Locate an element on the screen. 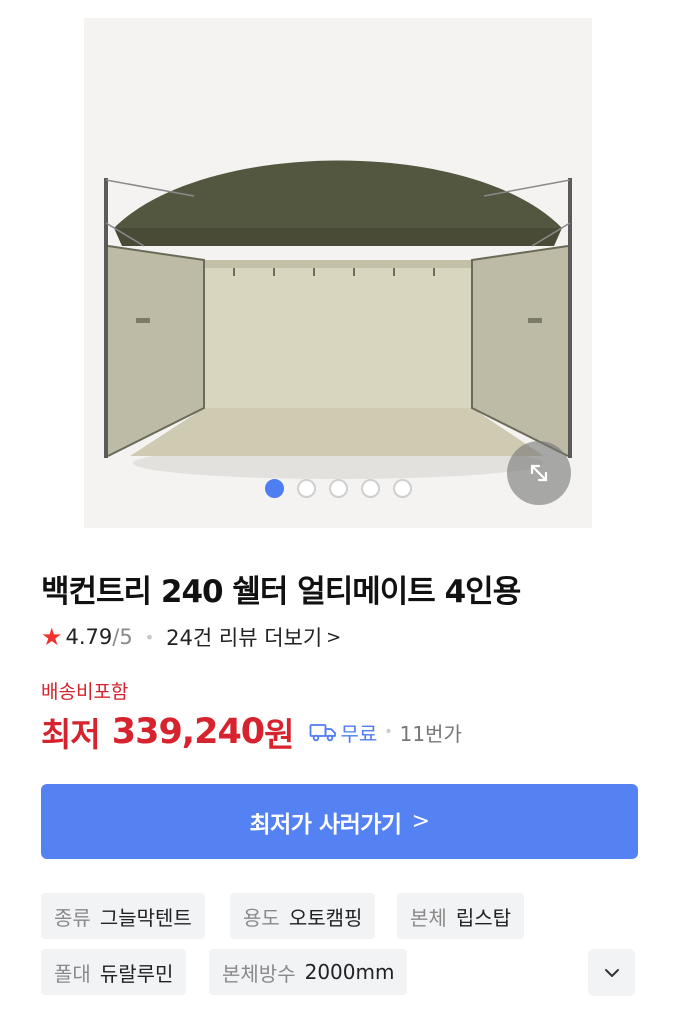 This screenshot has width=676, height=1024. spec-chip-waterproof: 본체방수 2000mm is located at coordinates (308, 972).